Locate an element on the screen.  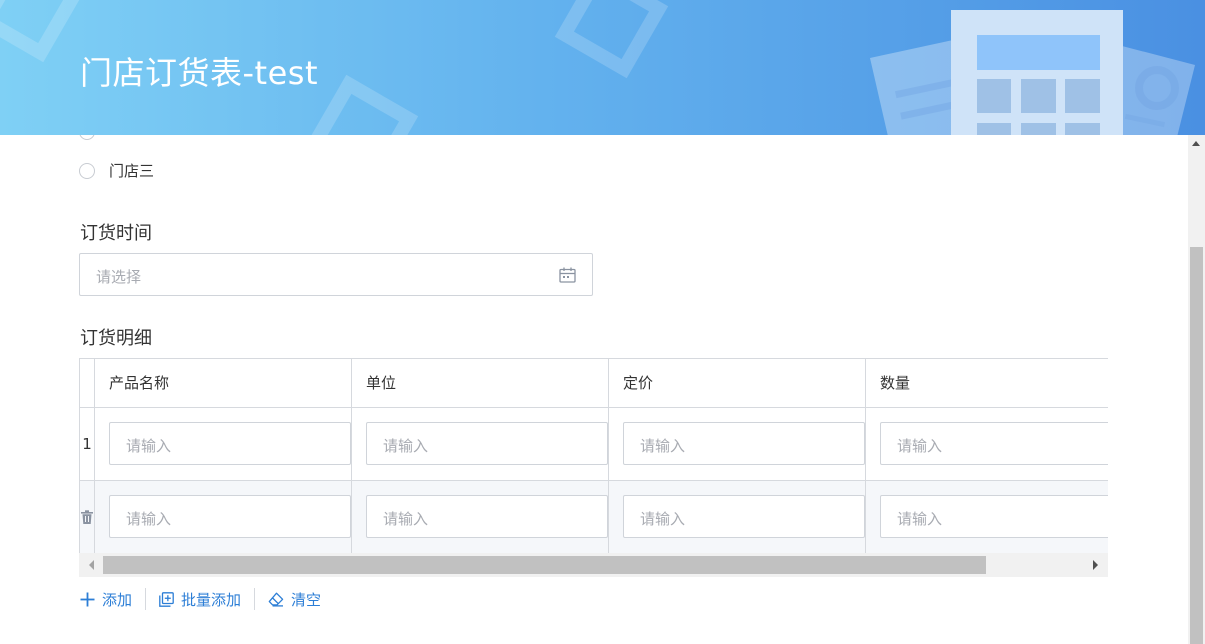
table-header-row: 产品名称 单位 定价 数量 is located at coordinates (594, 383).